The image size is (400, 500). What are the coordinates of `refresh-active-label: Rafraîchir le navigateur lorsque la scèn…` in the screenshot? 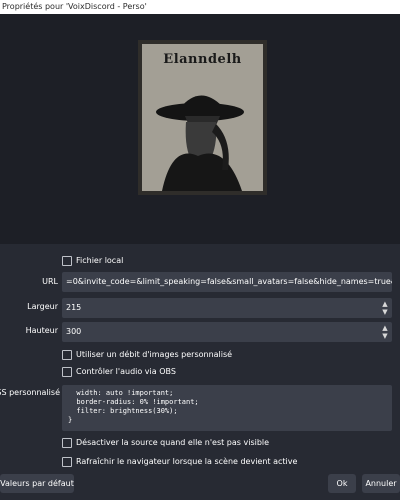 It's located at (187, 461).